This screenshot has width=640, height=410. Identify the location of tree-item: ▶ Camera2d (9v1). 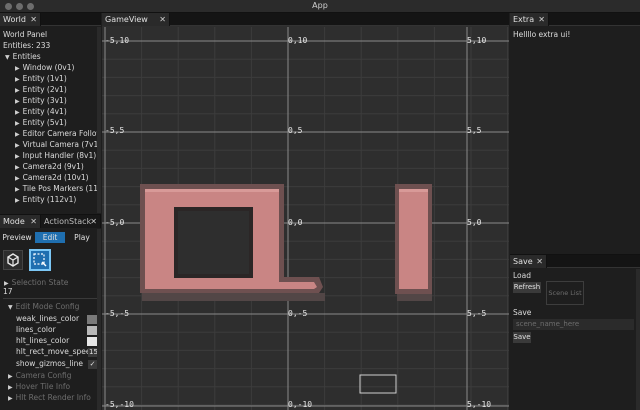
(49, 167).